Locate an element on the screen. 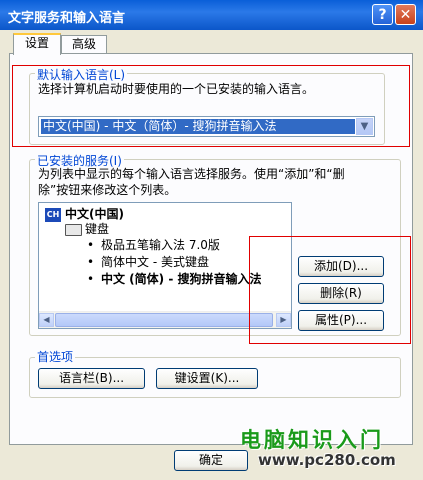 Image resolution: width=423 pixels, height=480 pixels. tab-settings-label: 设置 is located at coordinates (36, 43).